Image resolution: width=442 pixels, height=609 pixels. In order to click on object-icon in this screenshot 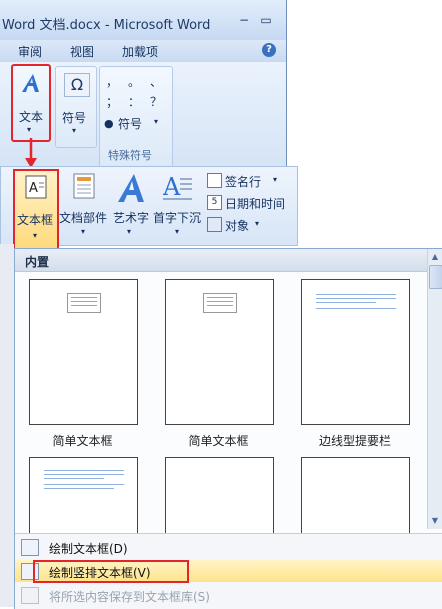, I will do `click(214, 224)`.